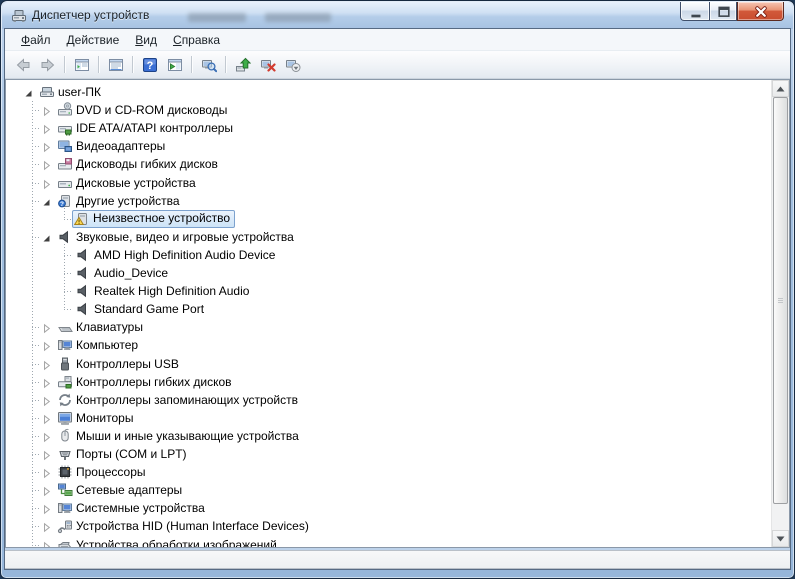 The width and height of the screenshot is (795, 579). Describe the element at coordinates (149, 64) in the screenshot. I see `toolbar-button-help: ?` at that location.